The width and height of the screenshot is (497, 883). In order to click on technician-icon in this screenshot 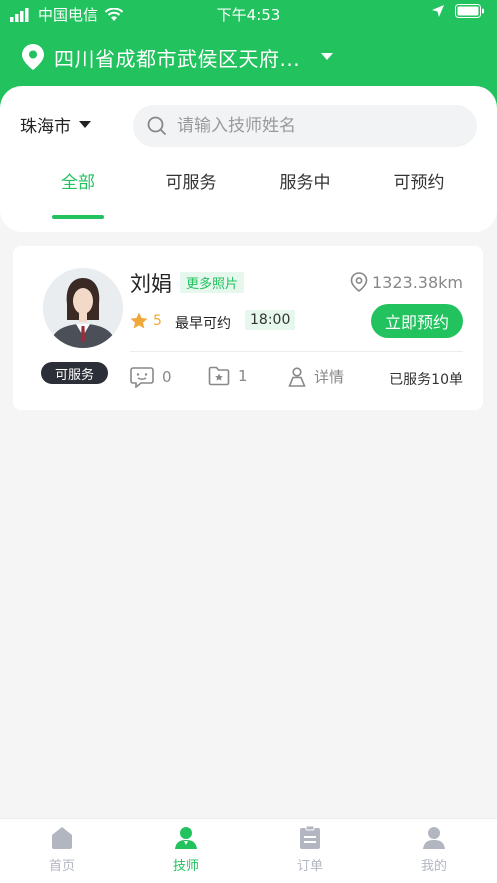, I will do `click(186, 838)`.